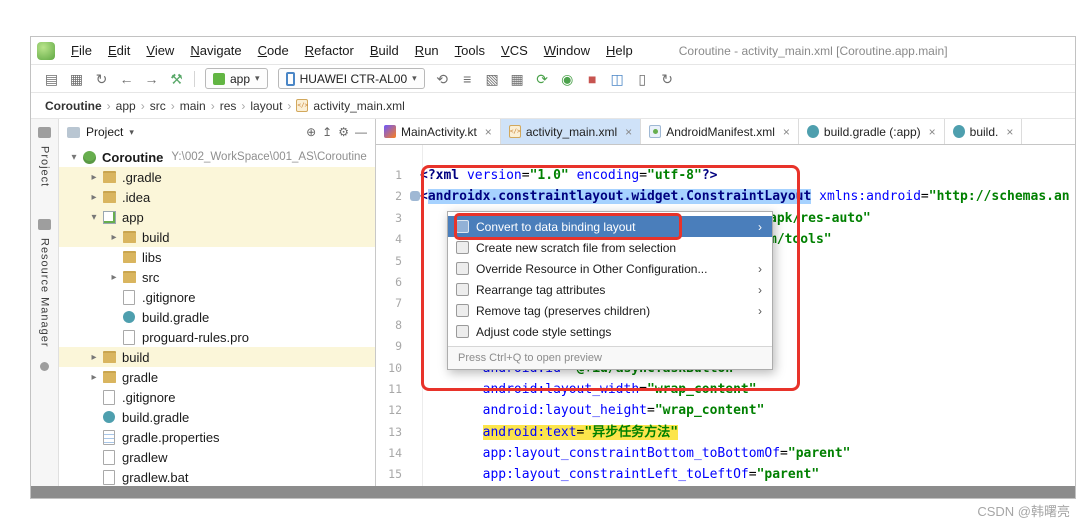 This screenshot has width=1076, height=521. I want to click on submenu-arrow-icon: ›, so click(760, 310).